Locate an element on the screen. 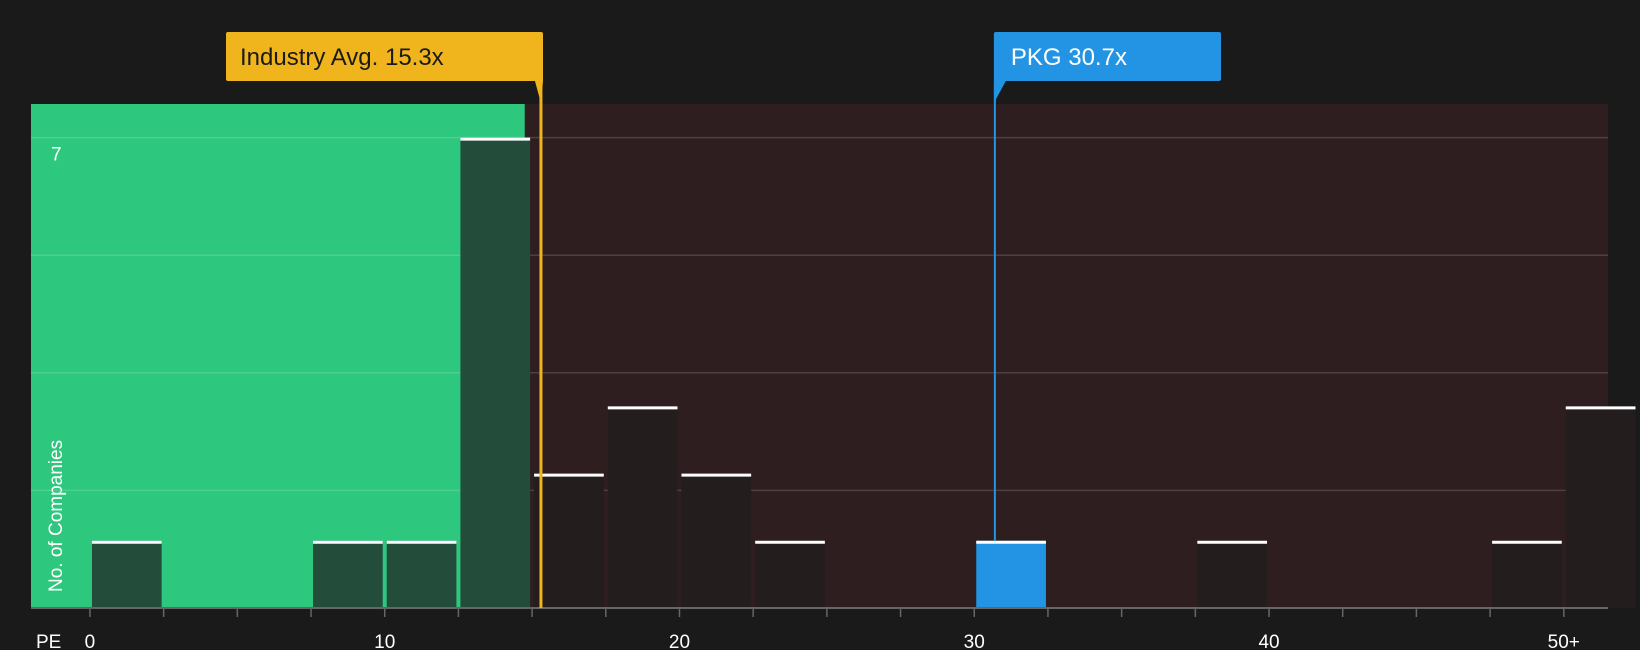 The height and width of the screenshot is (650, 1640). x-tick-label: 50+ is located at coordinates (1564, 641).